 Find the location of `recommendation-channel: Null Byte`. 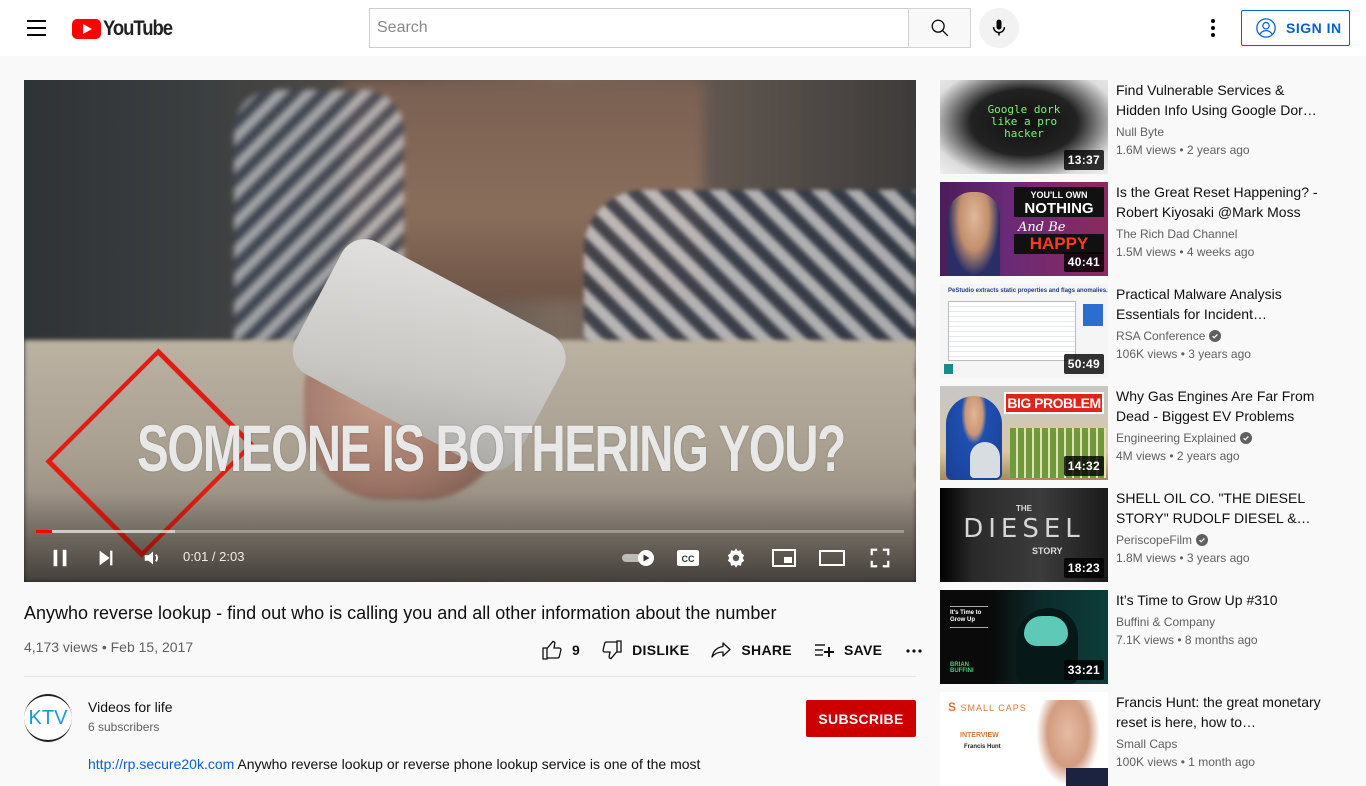

recommendation-channel: Null Byte is located at coordinates (1140, 132).